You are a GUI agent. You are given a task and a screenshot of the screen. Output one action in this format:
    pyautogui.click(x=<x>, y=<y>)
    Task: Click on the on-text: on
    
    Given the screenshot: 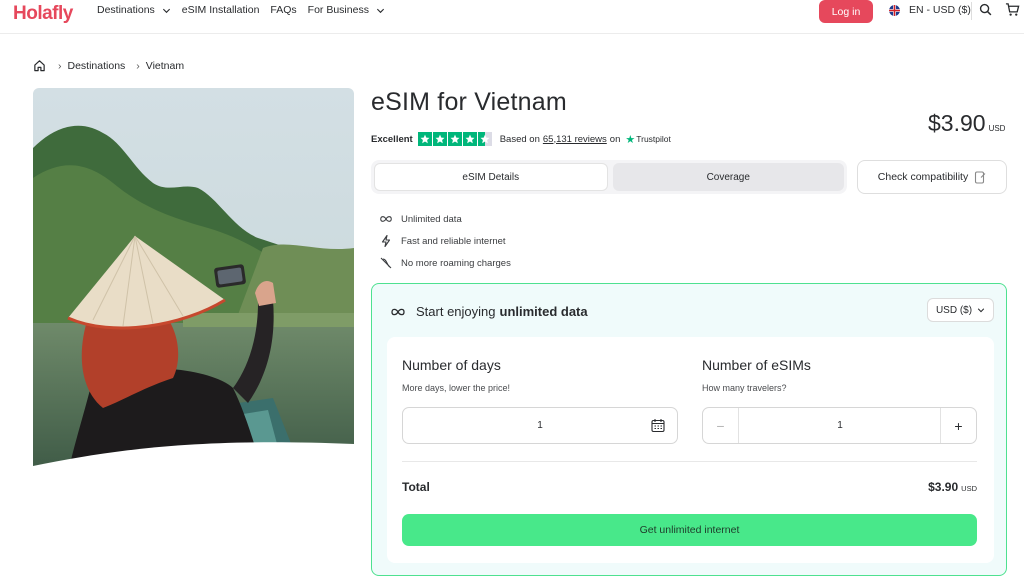 What is the action you would take?
    pyautogui.click(x=615, y=139)
    